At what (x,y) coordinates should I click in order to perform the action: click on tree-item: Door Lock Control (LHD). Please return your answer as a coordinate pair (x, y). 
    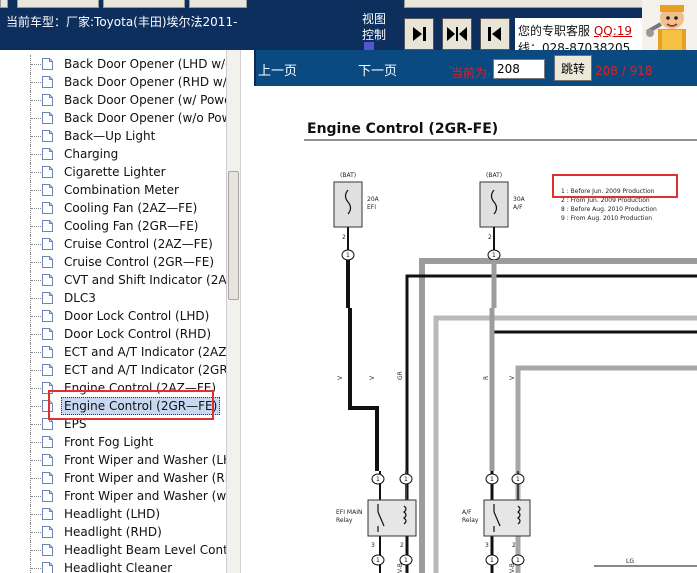
    Looking at the image, I should click on (113, 316).